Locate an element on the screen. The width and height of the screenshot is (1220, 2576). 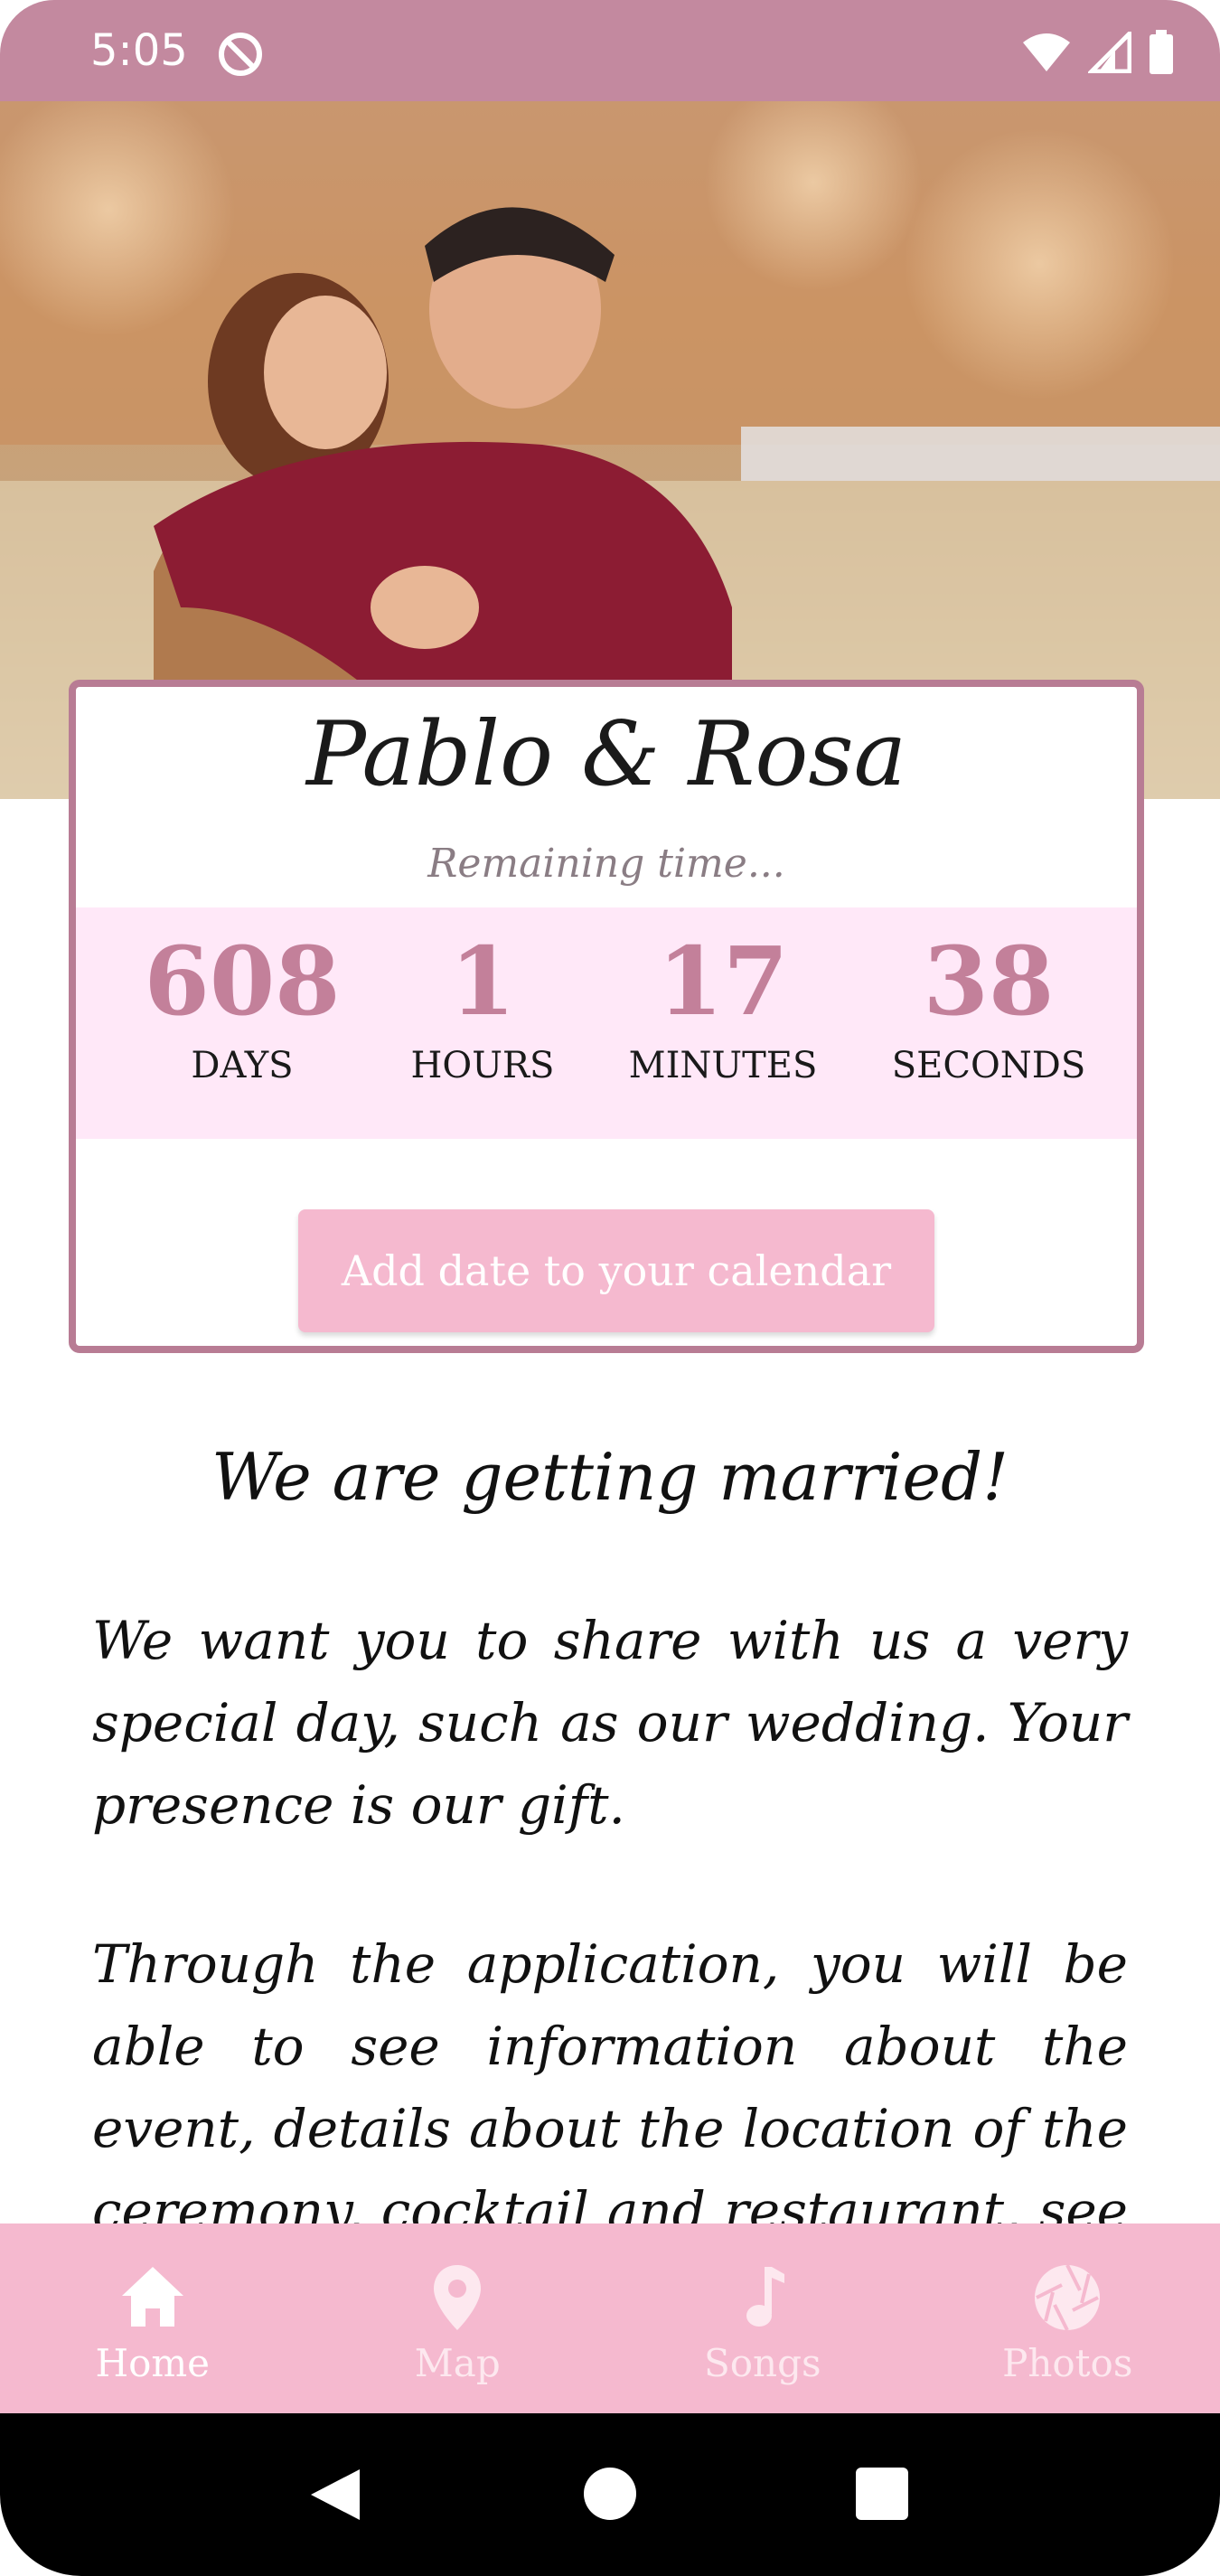
status-time: 5:05 is located at coordinates (139, 50).